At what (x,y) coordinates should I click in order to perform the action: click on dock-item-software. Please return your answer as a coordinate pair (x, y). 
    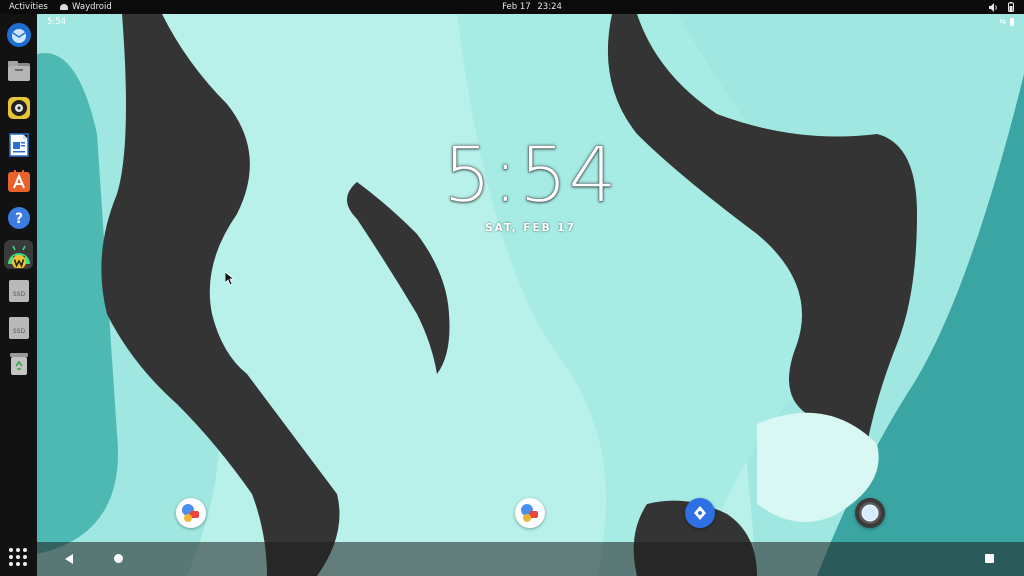
    Looking at the image, I should click on (18, 180).